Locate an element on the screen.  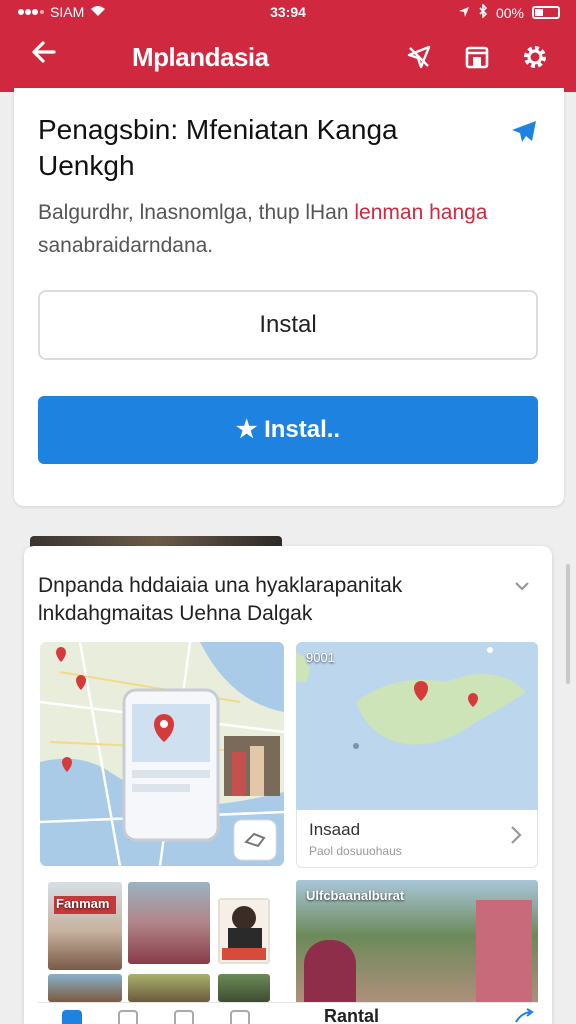
gear-icon is located at coordinates (535, 57).